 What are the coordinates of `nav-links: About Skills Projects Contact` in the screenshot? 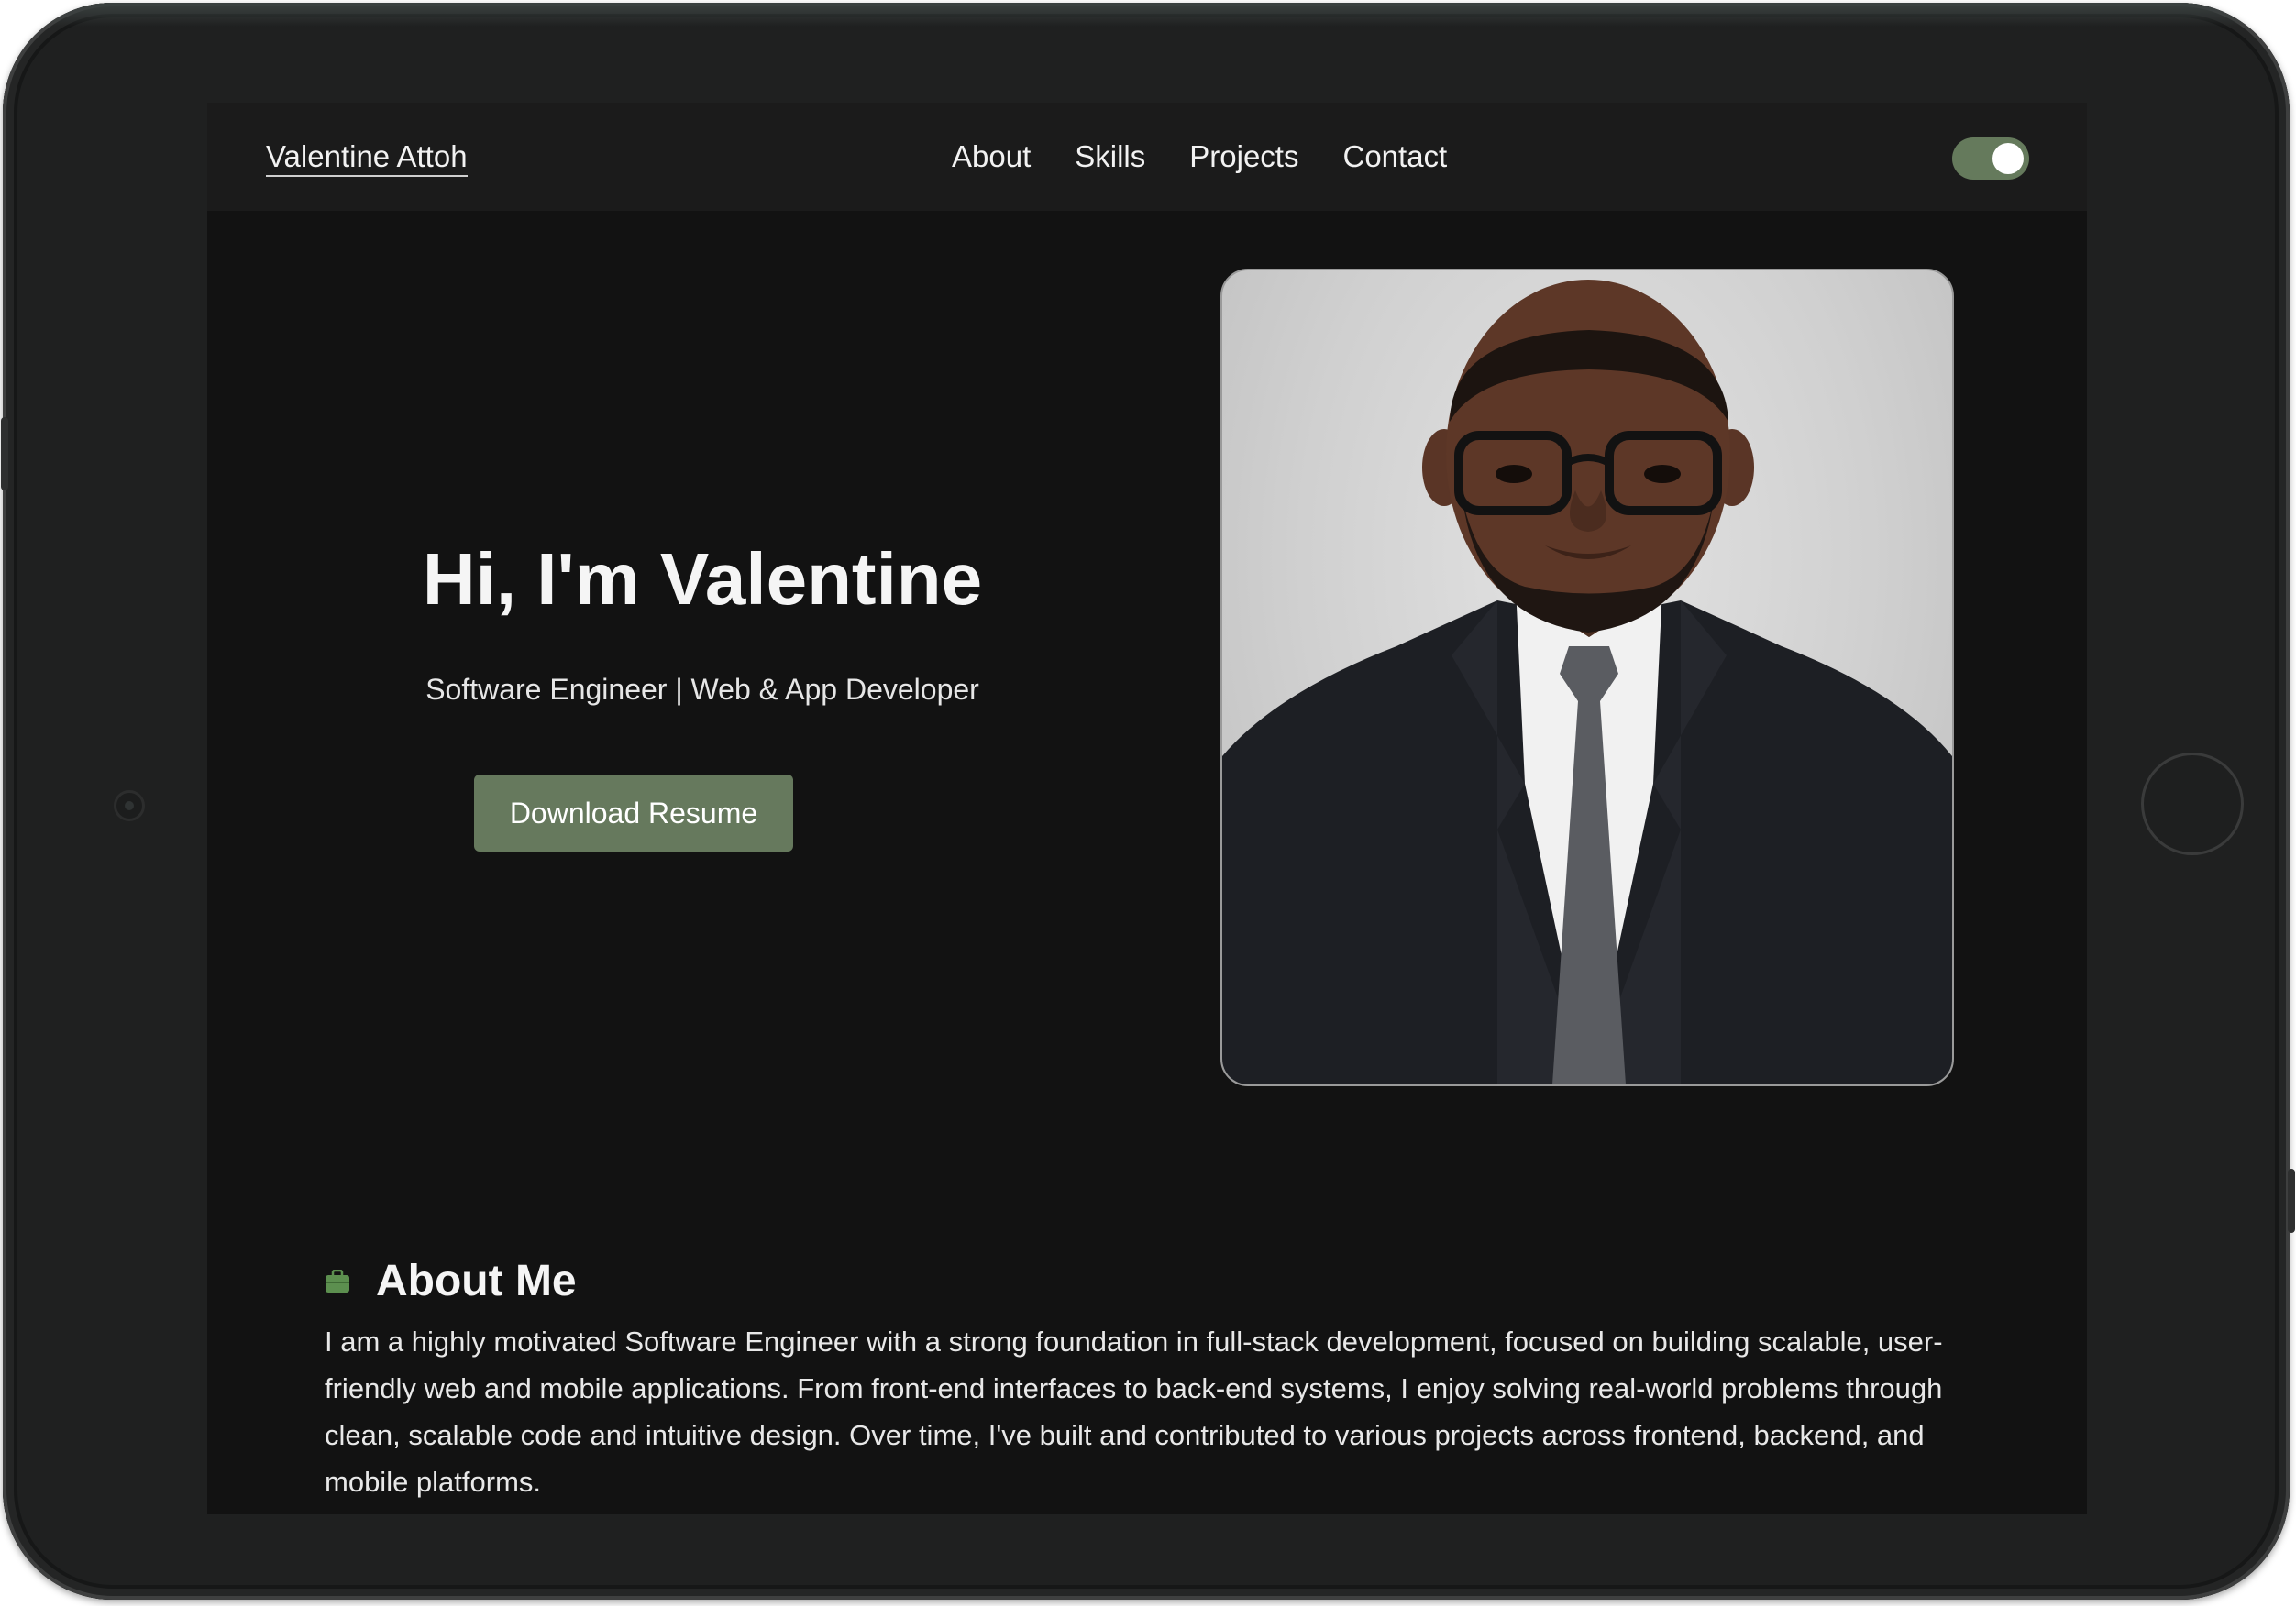 It's located at (1199, 156).